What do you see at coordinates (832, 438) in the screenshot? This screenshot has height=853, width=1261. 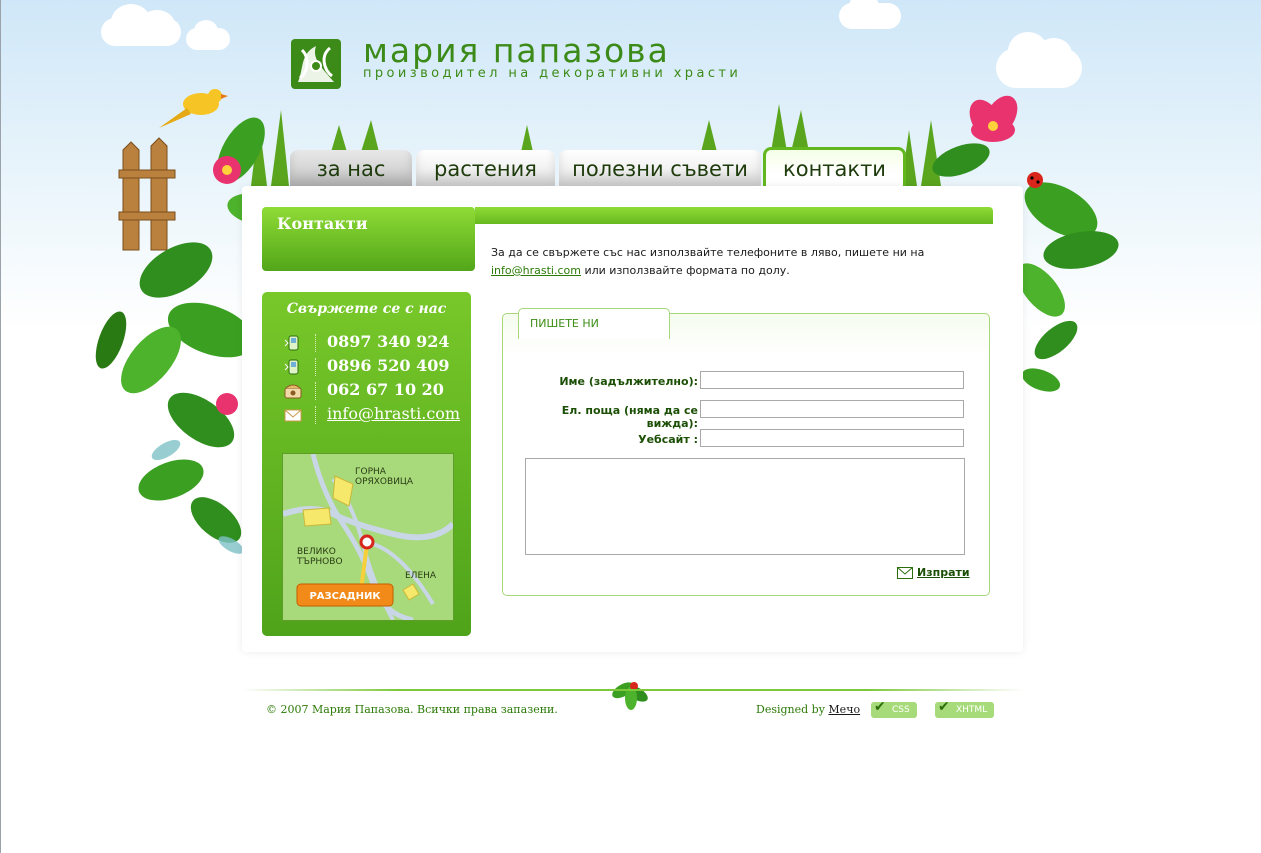 I see `website-input` at bounding box center [832, 438].